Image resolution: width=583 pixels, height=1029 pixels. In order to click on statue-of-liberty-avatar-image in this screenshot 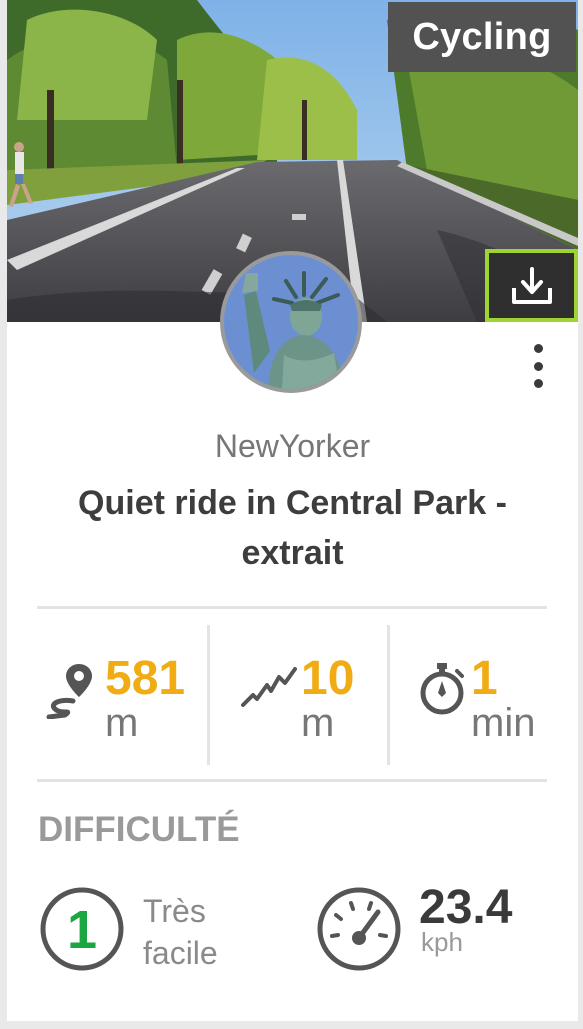, I will do `click(291, 322)`.